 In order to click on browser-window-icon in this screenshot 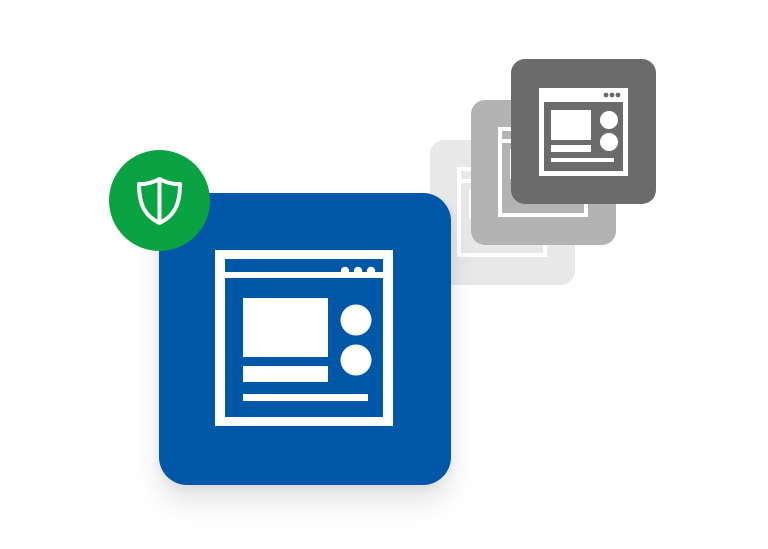, I will do `click(583, 132)`.